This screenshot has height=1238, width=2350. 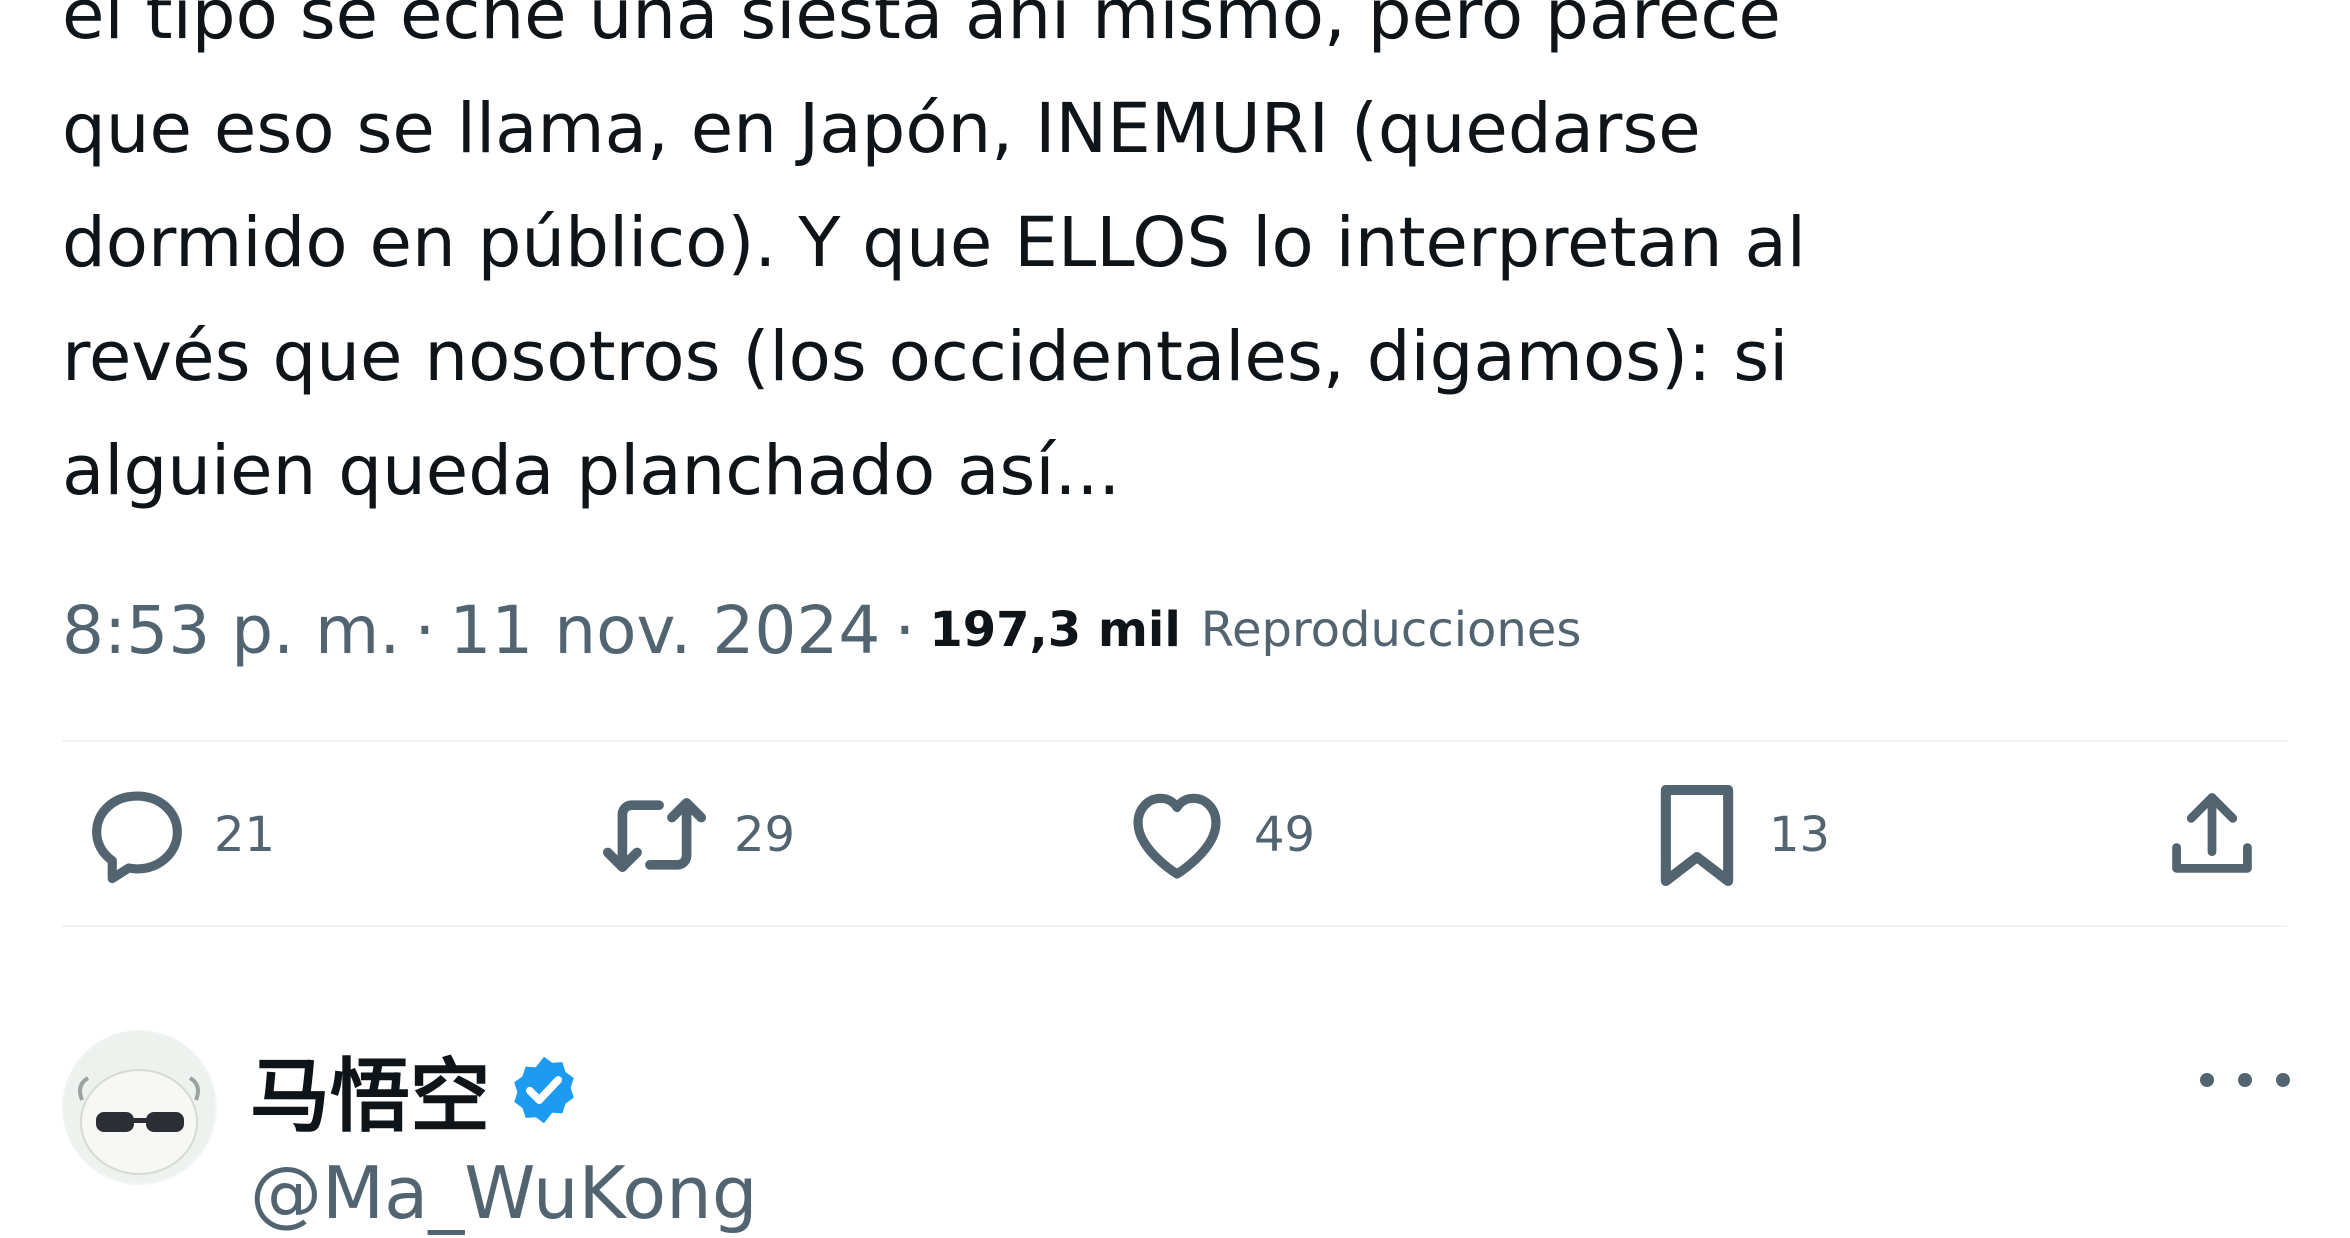 What do you see at coordinates (139, 1107) in the screenshot?
I see `avatar` at bounding box center [139, 1107].